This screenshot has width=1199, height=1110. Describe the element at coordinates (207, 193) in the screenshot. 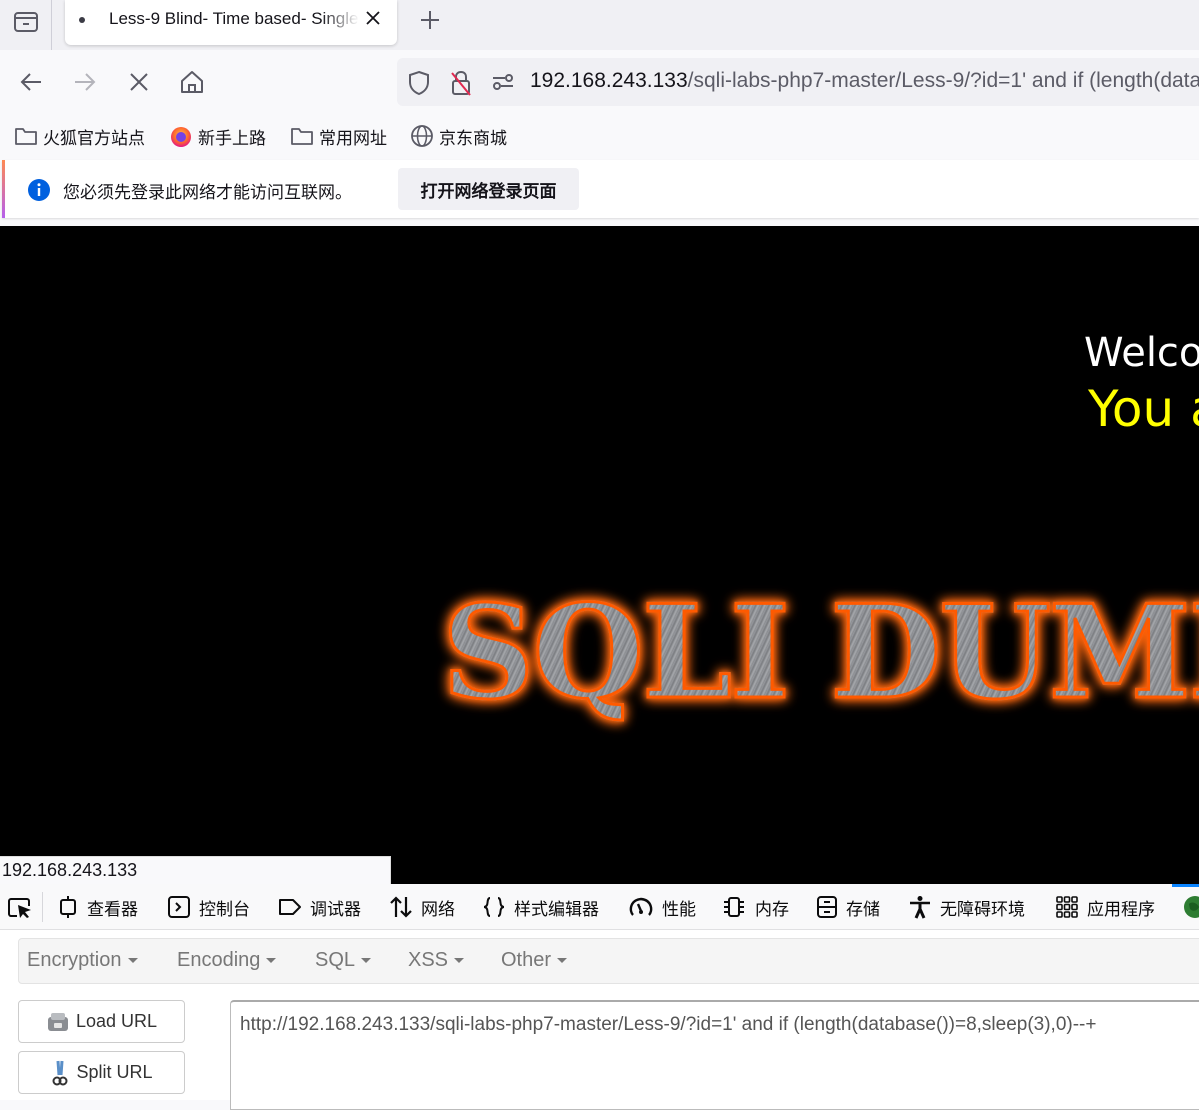

I see `notification-text: 您必须先登录此网络才能访问互联网。` at that location.